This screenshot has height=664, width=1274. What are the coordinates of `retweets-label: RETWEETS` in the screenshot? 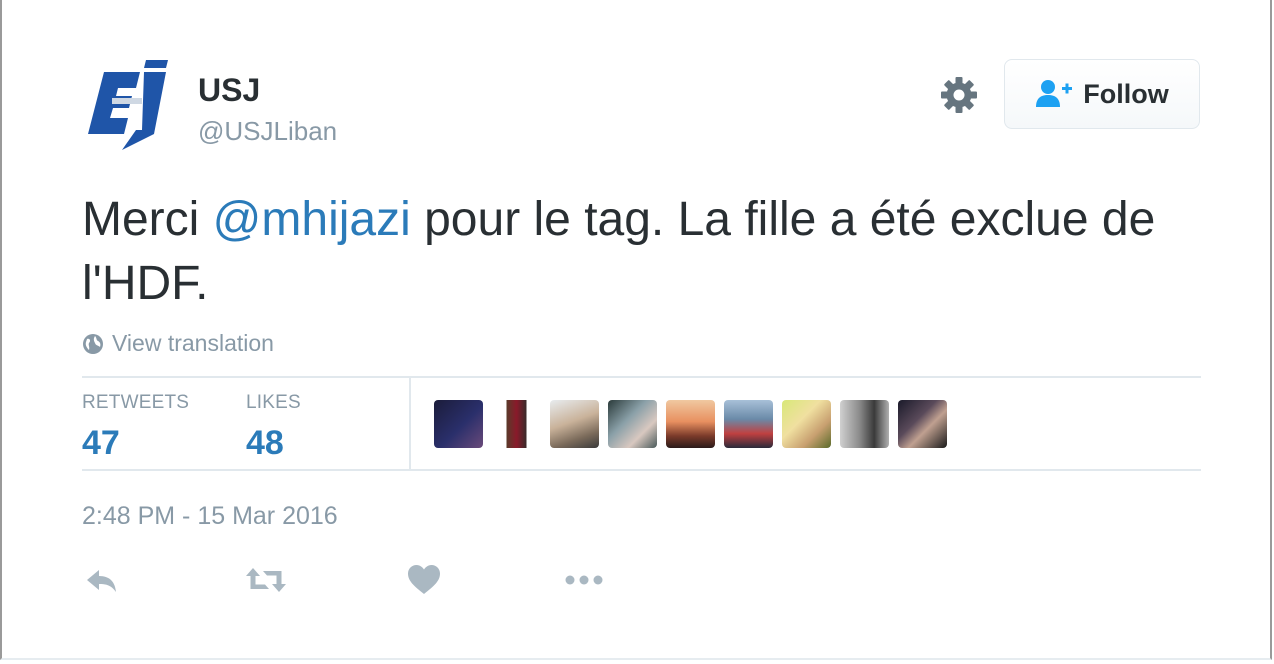 It's located at (136, 402).